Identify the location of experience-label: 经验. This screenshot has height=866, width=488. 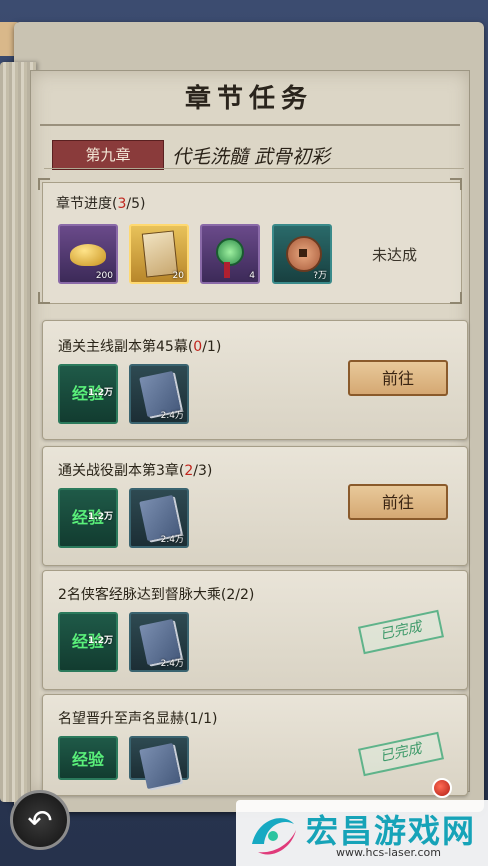
(87, 759).